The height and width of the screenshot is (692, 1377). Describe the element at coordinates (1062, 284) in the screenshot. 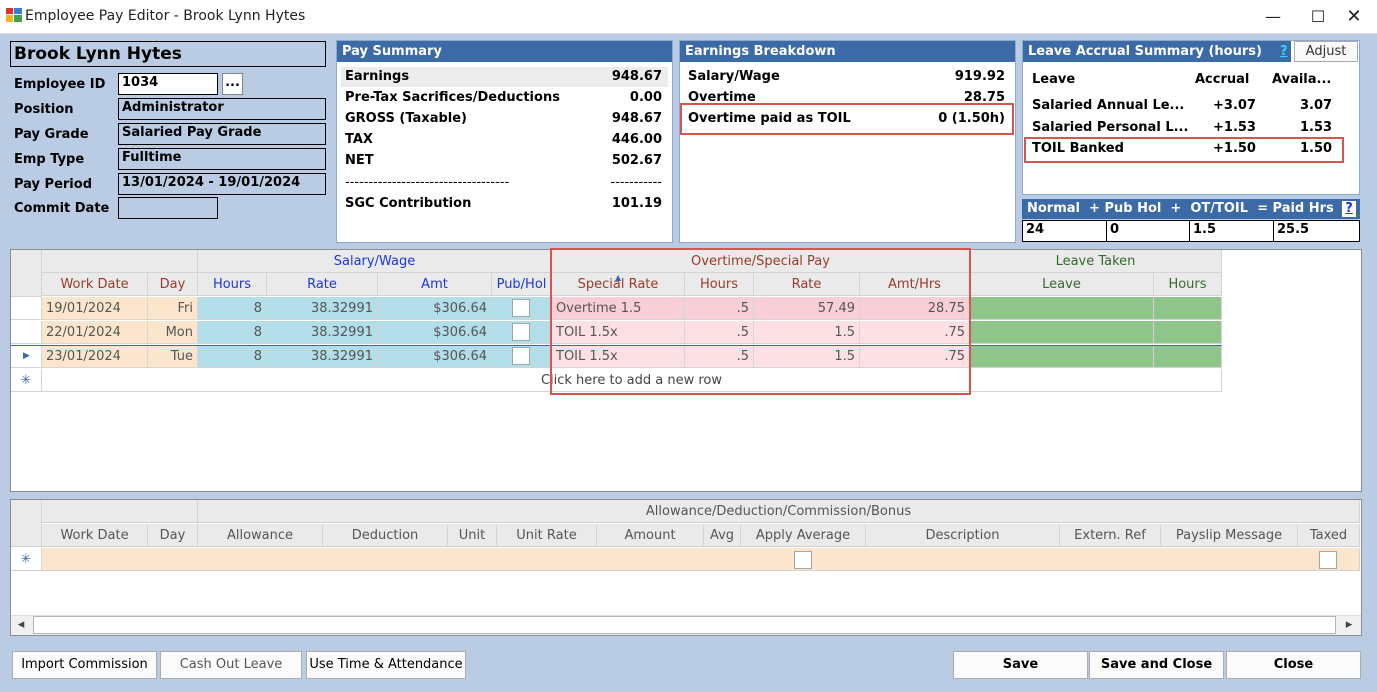

I see `col-leave: Leave` at that location.